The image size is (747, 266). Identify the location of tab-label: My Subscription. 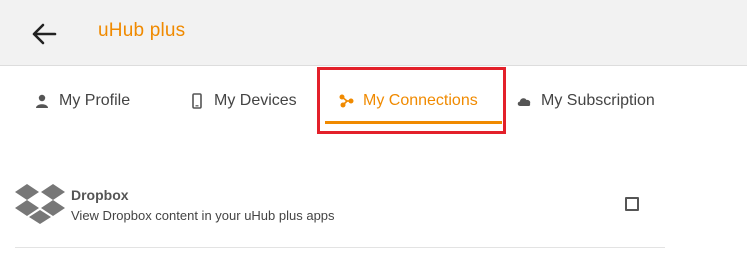
(598, 100).